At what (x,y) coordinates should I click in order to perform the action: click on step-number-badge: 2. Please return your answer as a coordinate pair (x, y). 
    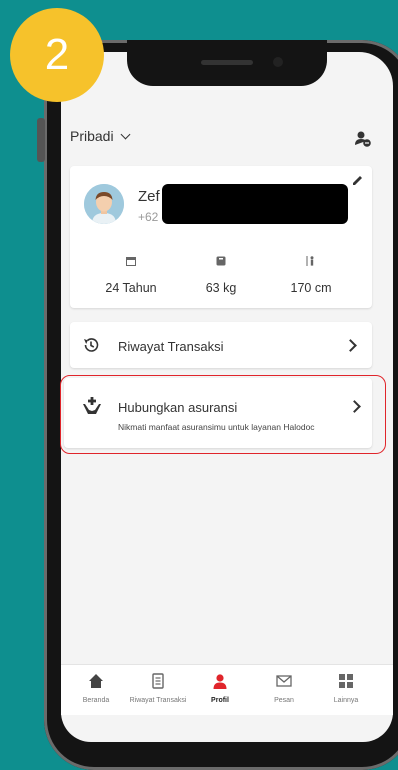
    Looking at the image, I should click on (57, 55).